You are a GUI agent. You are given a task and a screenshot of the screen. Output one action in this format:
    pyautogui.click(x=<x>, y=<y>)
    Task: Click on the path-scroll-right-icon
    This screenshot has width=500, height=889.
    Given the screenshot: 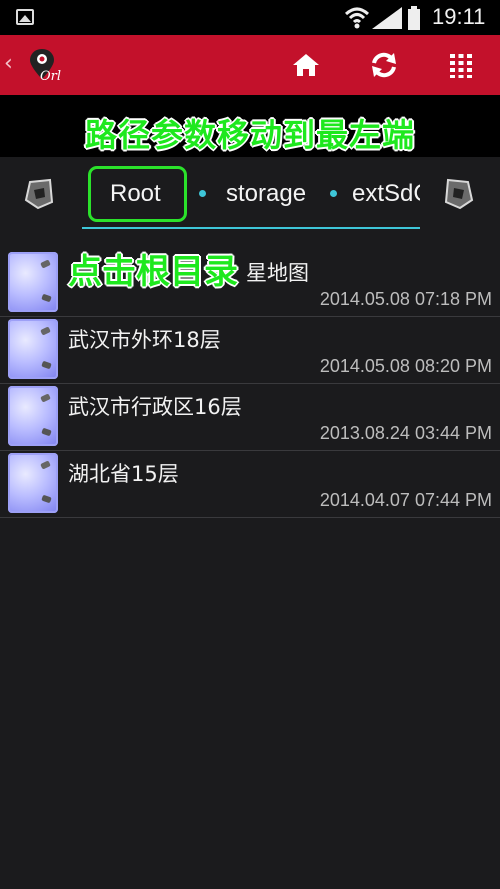 What is the action you would take?
    pyautogui.click(x=459, y=194)
    